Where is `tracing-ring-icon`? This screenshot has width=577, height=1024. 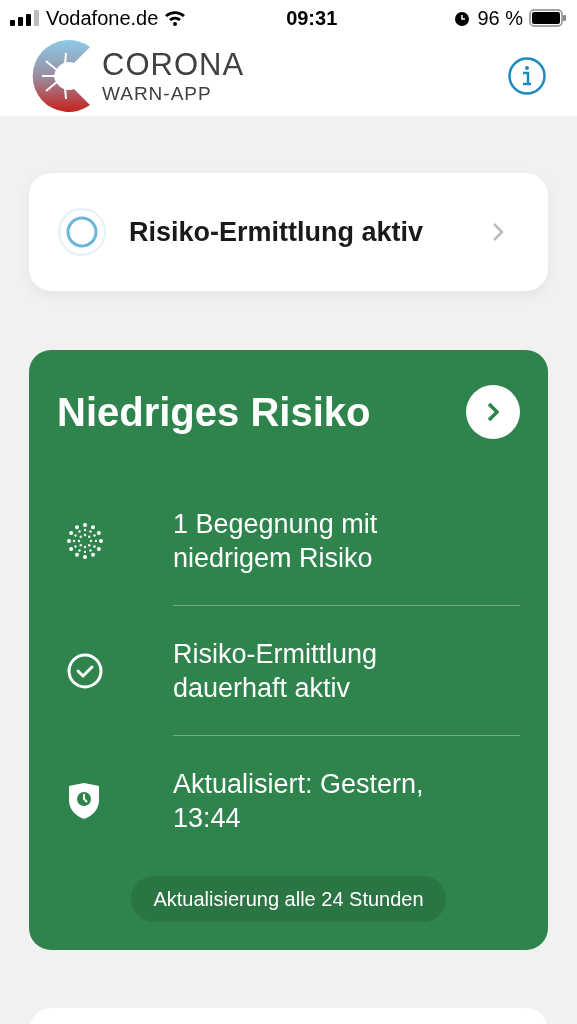 tracing-ring-icon is located at coordinates (82, 232).